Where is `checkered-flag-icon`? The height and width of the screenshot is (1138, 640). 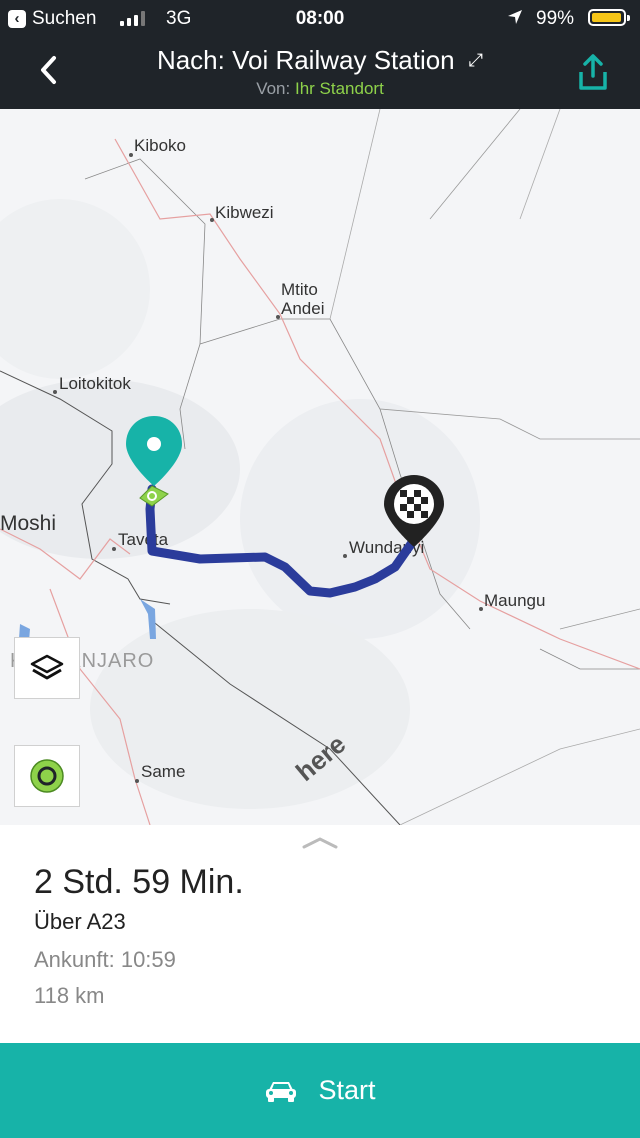 checkered-flag-icon is located at coordinates (414, 511).